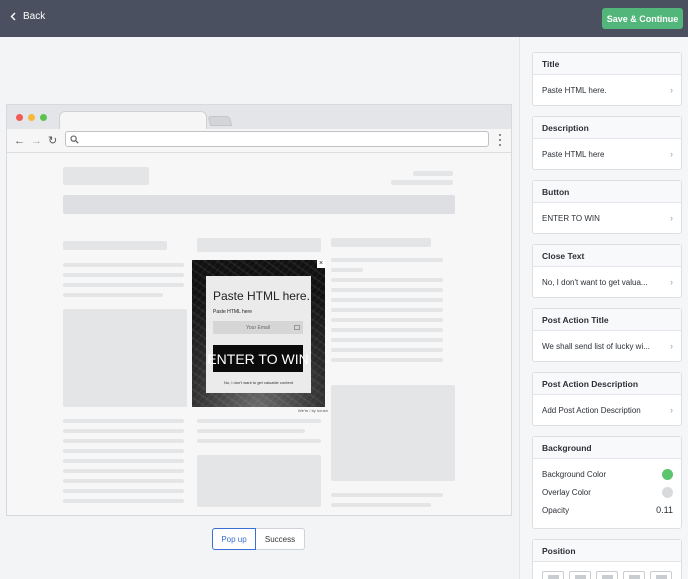  What do you see at coordinates (74, 139) in the screenshot?
I see `search-icon` at bounding box center [74, 139].